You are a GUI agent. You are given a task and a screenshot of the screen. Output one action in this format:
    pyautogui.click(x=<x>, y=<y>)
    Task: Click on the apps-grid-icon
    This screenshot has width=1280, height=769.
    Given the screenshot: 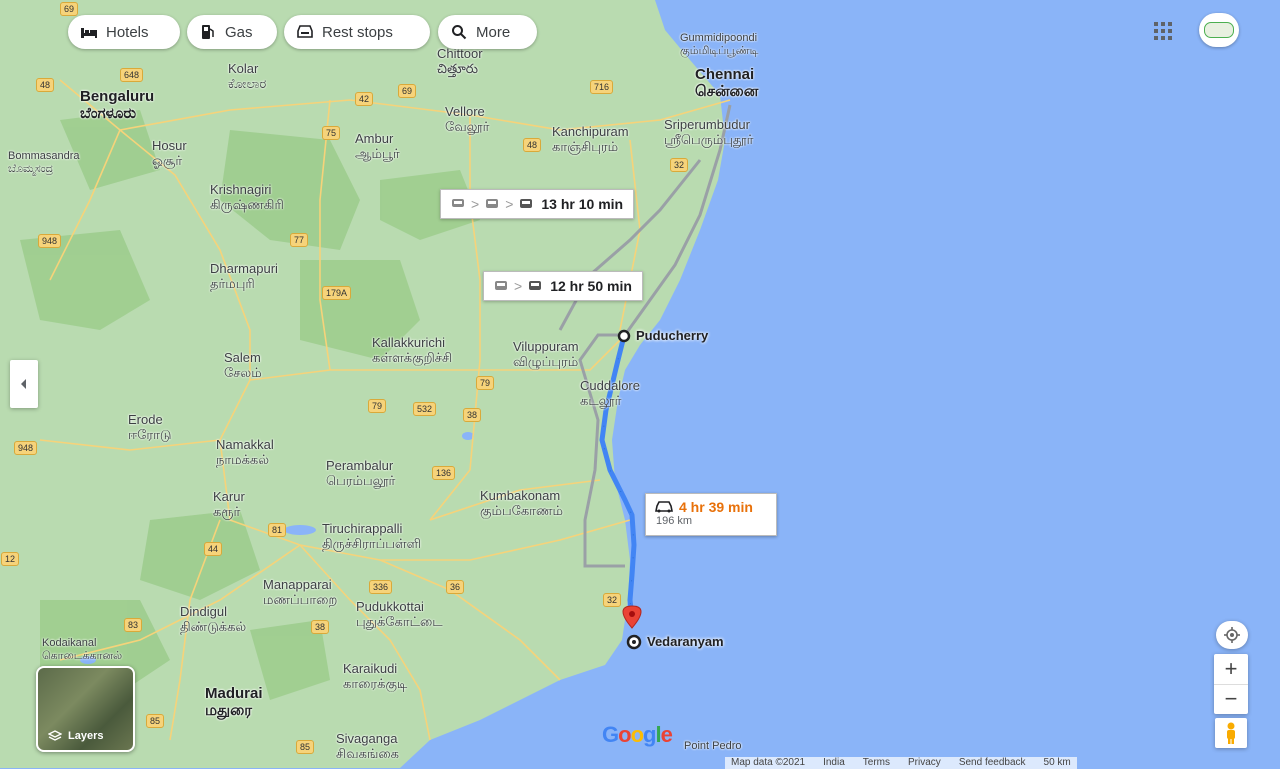 What is the action you would take?
    pyautogui.click(x=1163, y=31)
    